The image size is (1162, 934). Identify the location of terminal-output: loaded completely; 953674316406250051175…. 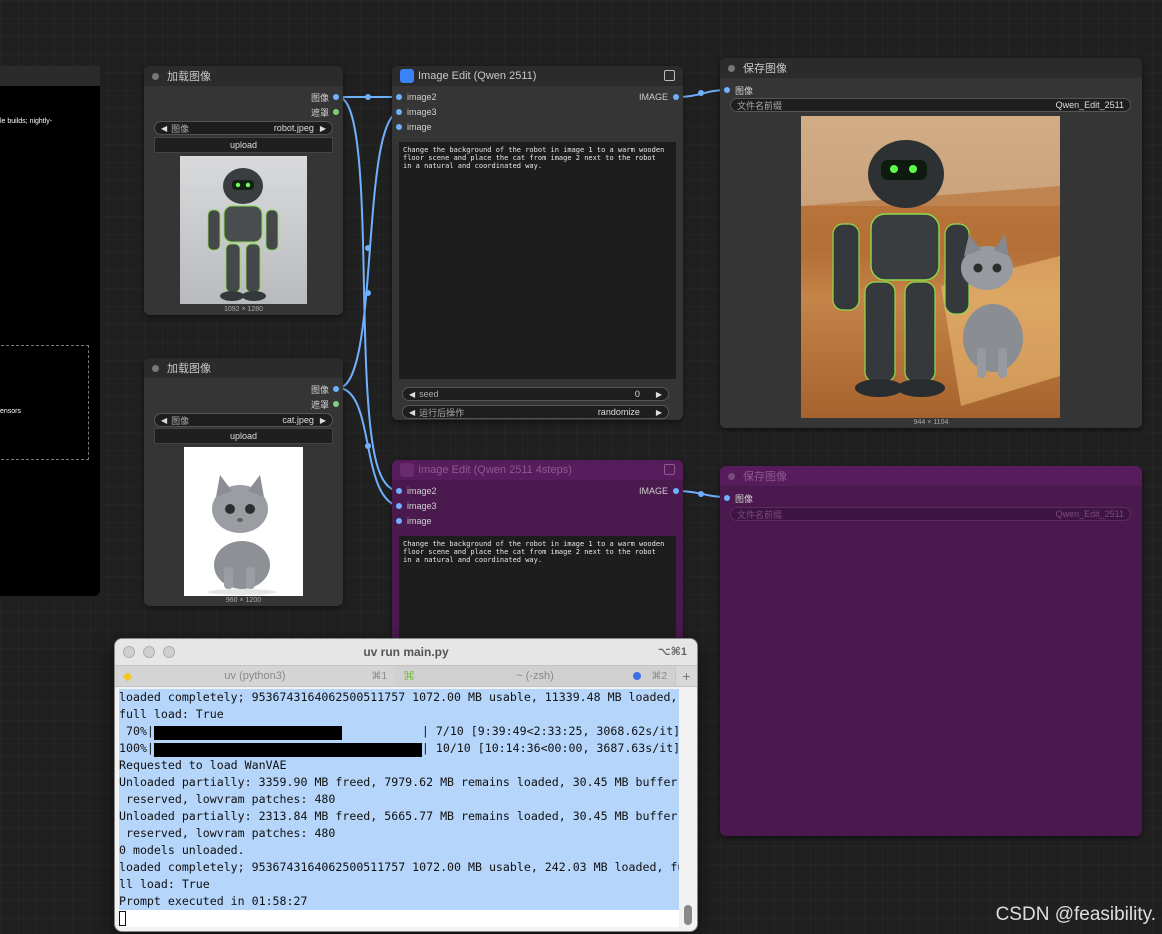
(399, 808).